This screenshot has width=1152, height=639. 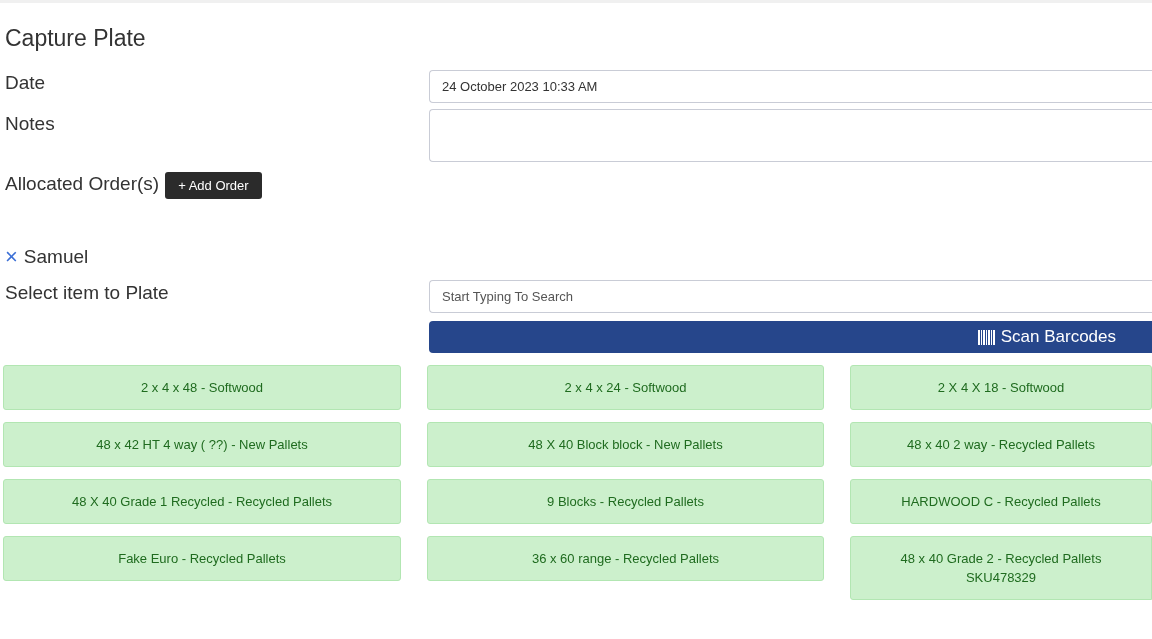 What do you see at coordinates (790, 86) in the screenshot?
I see `date-field: 24 October 2023 10:33 AM` at bounding box center [790, 86].